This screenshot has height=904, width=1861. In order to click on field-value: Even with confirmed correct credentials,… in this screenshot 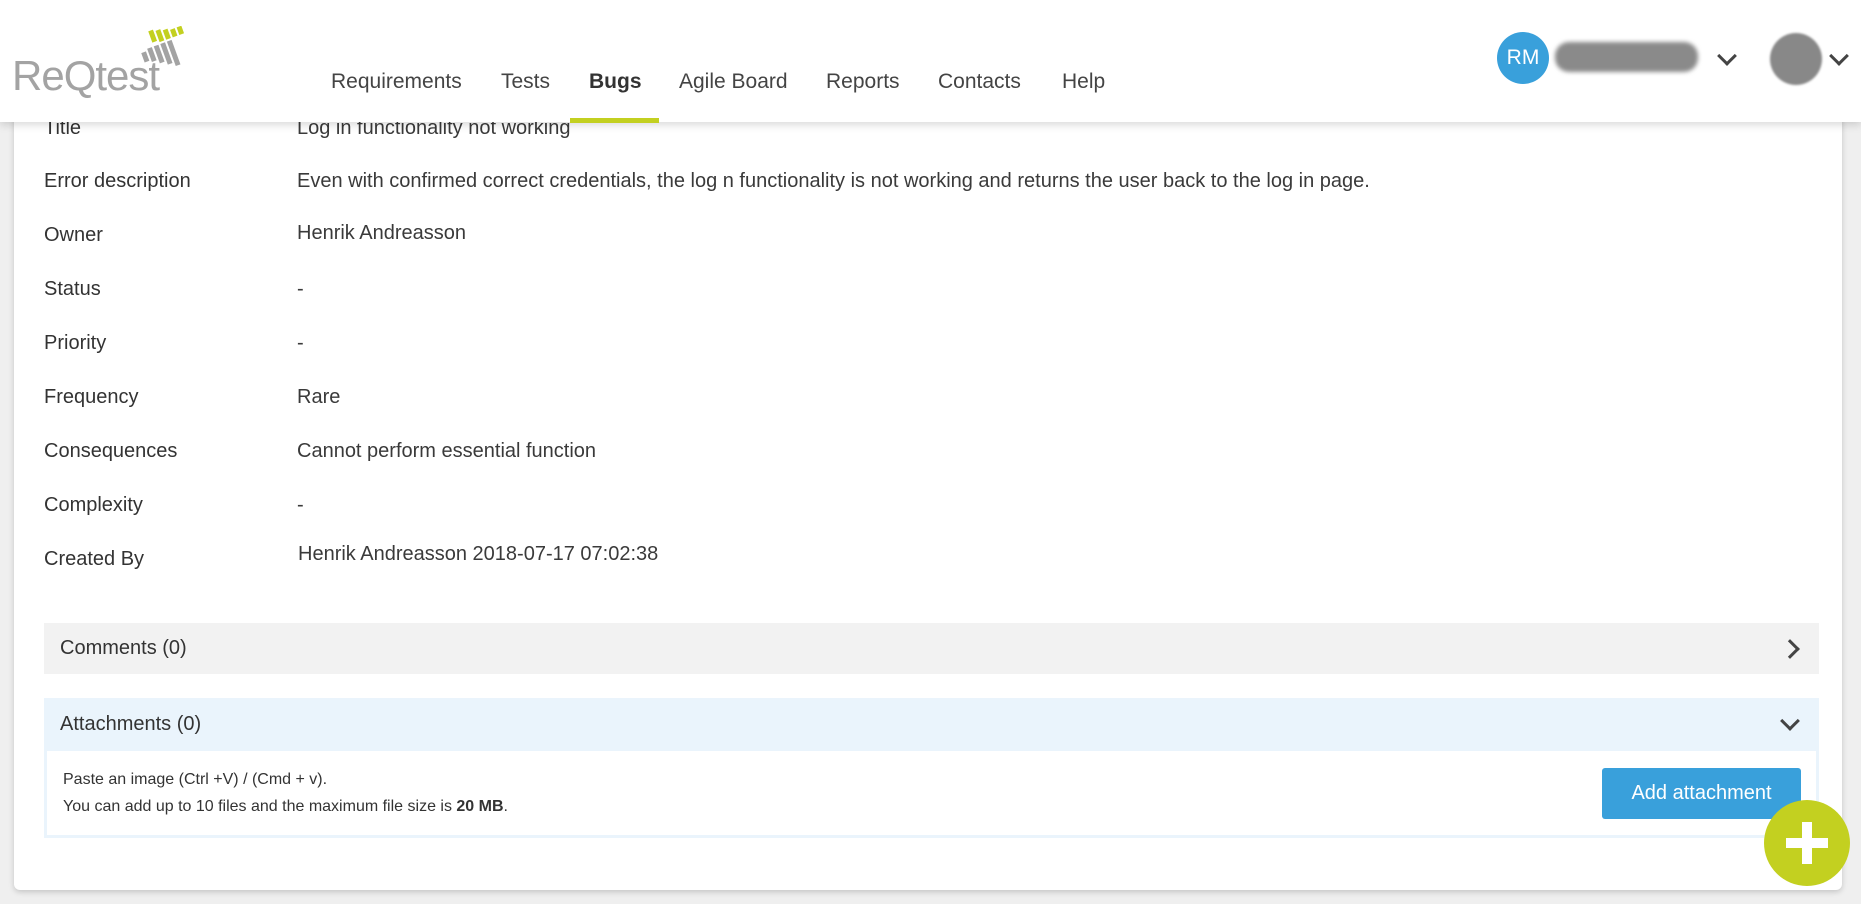, I will do `click(833, 181)`.